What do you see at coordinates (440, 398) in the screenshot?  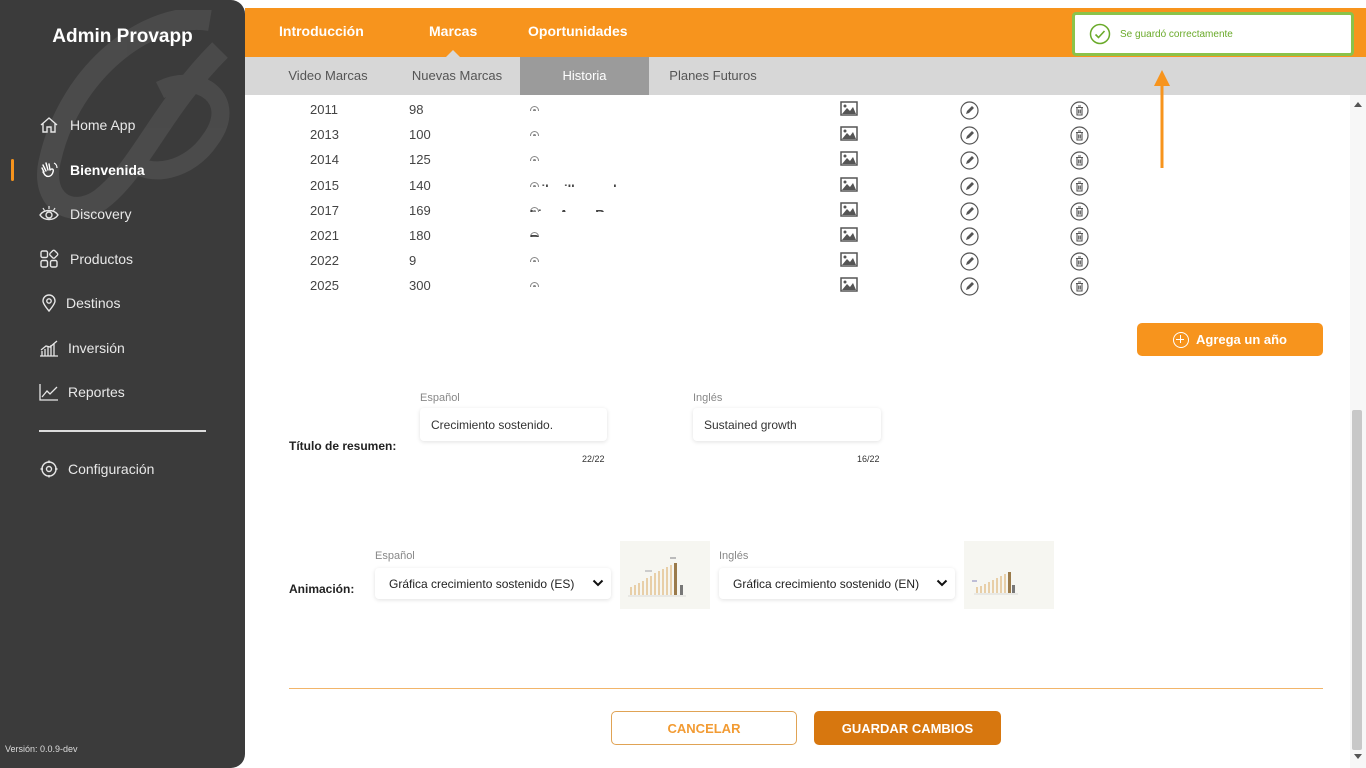 I see `summary-es-label: Español` at bounding box center [440, 398].